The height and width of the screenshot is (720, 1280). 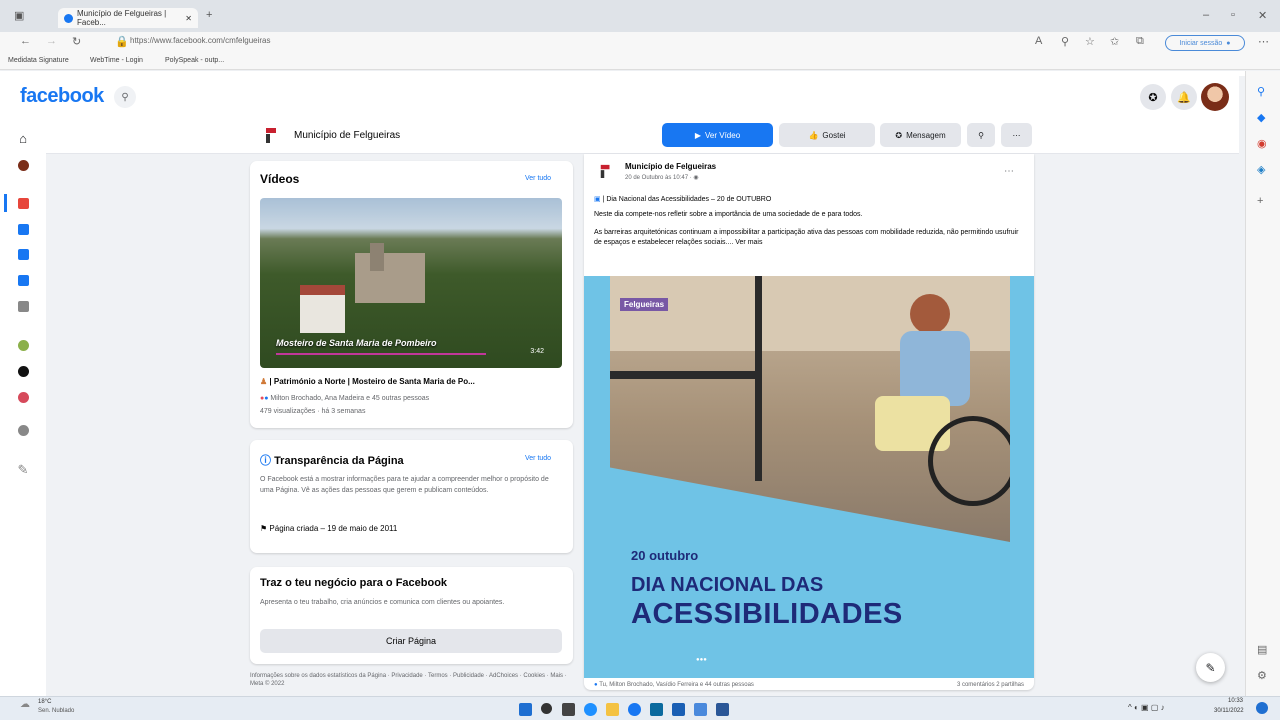 What do you see at coordinates (19, 15) in the screenshot?
I see `tab-actions-icon: ▣` at bounding box center [19, 15].